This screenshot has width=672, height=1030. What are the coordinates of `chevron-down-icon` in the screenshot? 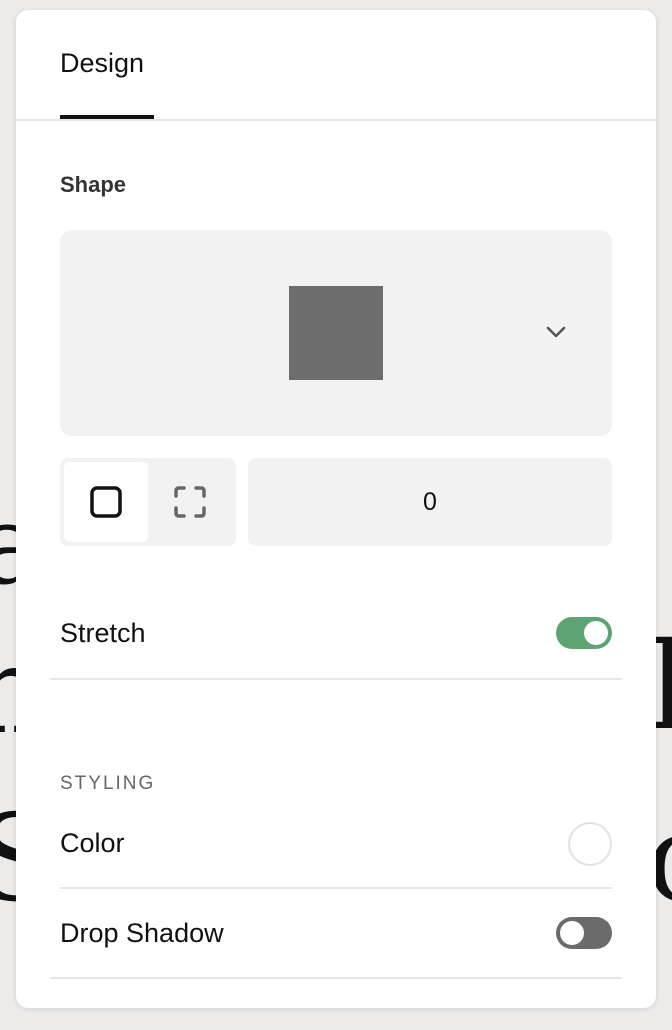 It's located at (556, 332).